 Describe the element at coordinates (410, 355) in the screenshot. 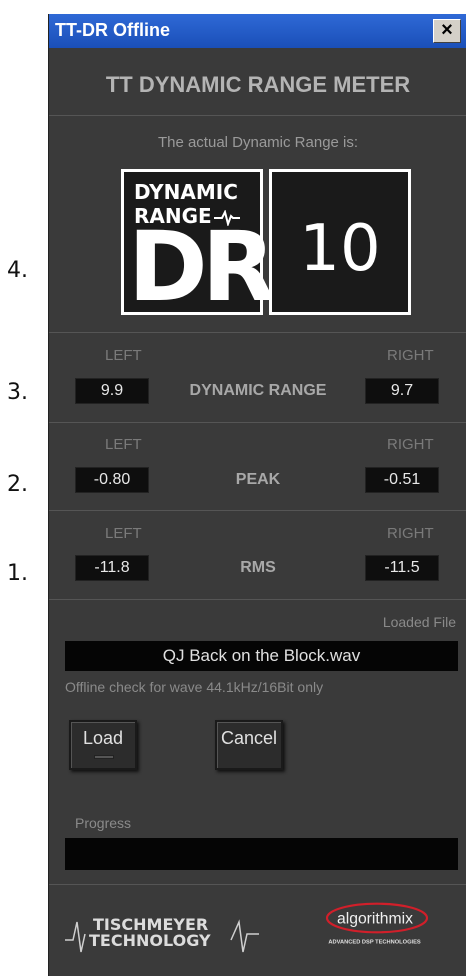

I see `dr-right-label: RIGHT` at that location.